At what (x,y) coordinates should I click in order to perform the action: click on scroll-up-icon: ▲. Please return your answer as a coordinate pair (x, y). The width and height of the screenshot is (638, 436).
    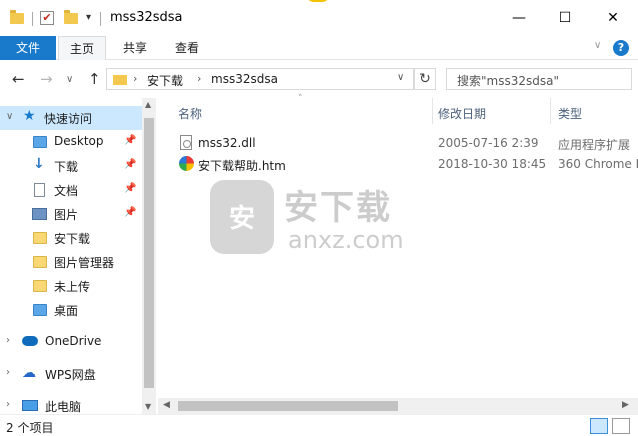
    Looking at the image, I should click on (148, 104).